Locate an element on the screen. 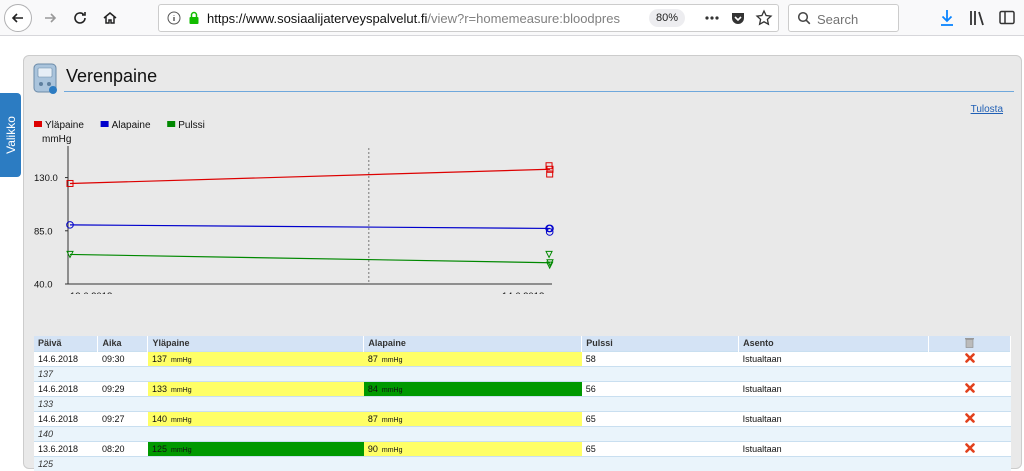 Image resolution: width=1024 pixels, height=471 pixels. table-note-row: 137 is located at coordinates (522, 373).